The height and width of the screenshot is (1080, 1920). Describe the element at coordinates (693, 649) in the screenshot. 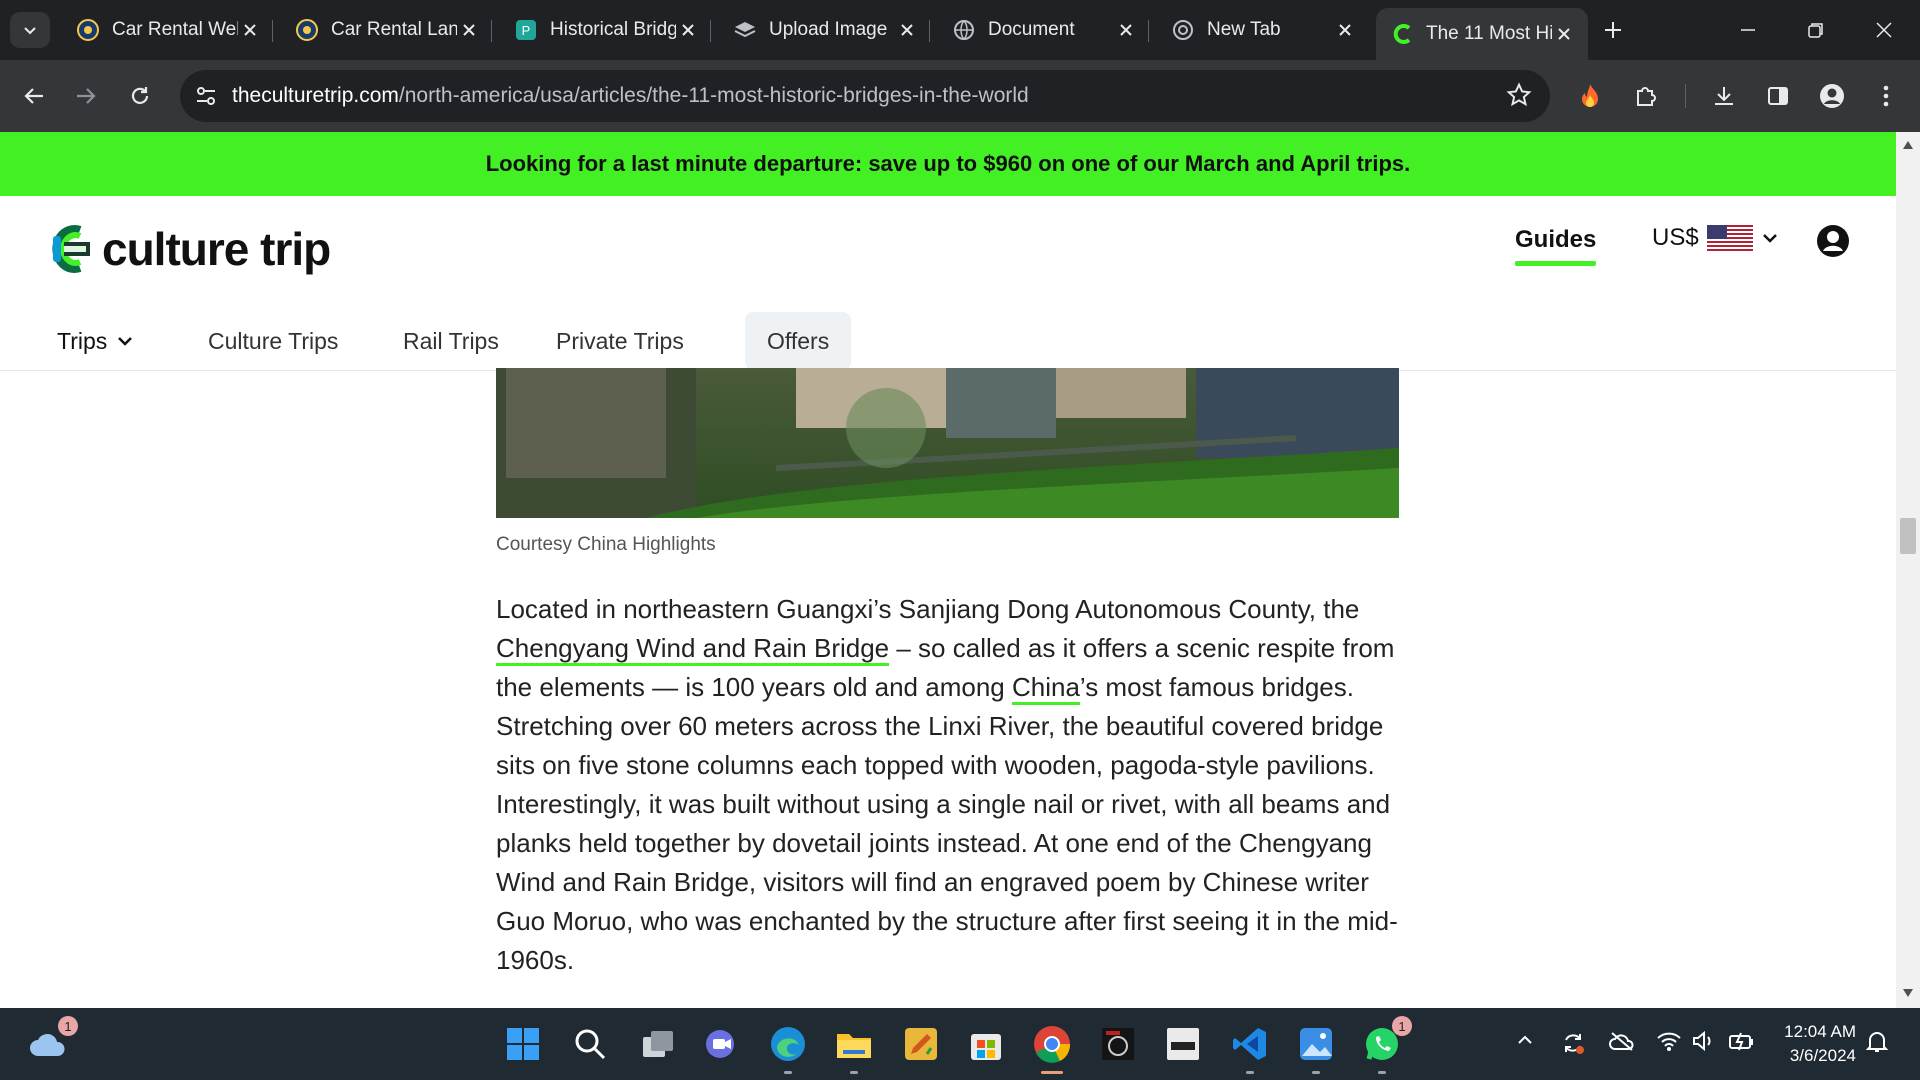

I see `chengyang-bridge-link: Chengyang Wind and Rain Bridge` at that location.